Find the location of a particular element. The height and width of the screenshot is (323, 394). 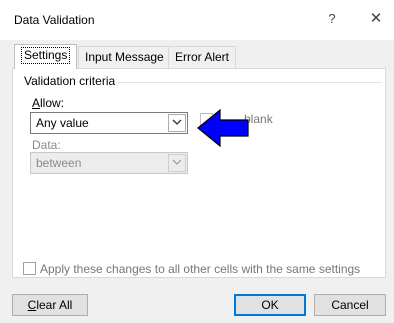

group-divider is located at coordinates (250, 82).